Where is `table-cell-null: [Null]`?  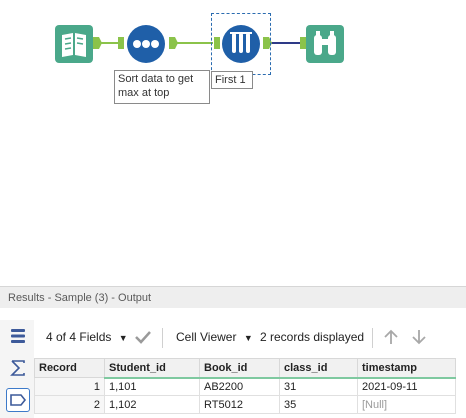
table-cell-null: [Null] is located at coordinates (406, 404).